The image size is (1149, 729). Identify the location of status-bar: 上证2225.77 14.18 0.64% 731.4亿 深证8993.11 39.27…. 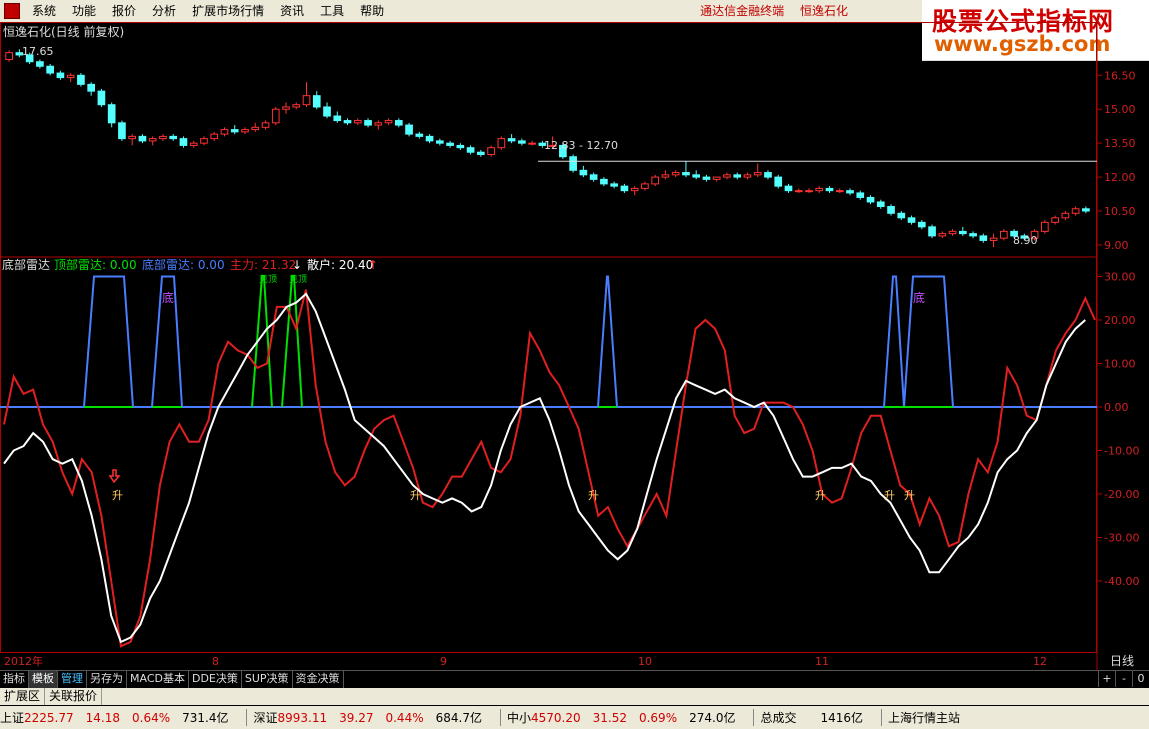
(574, 717).